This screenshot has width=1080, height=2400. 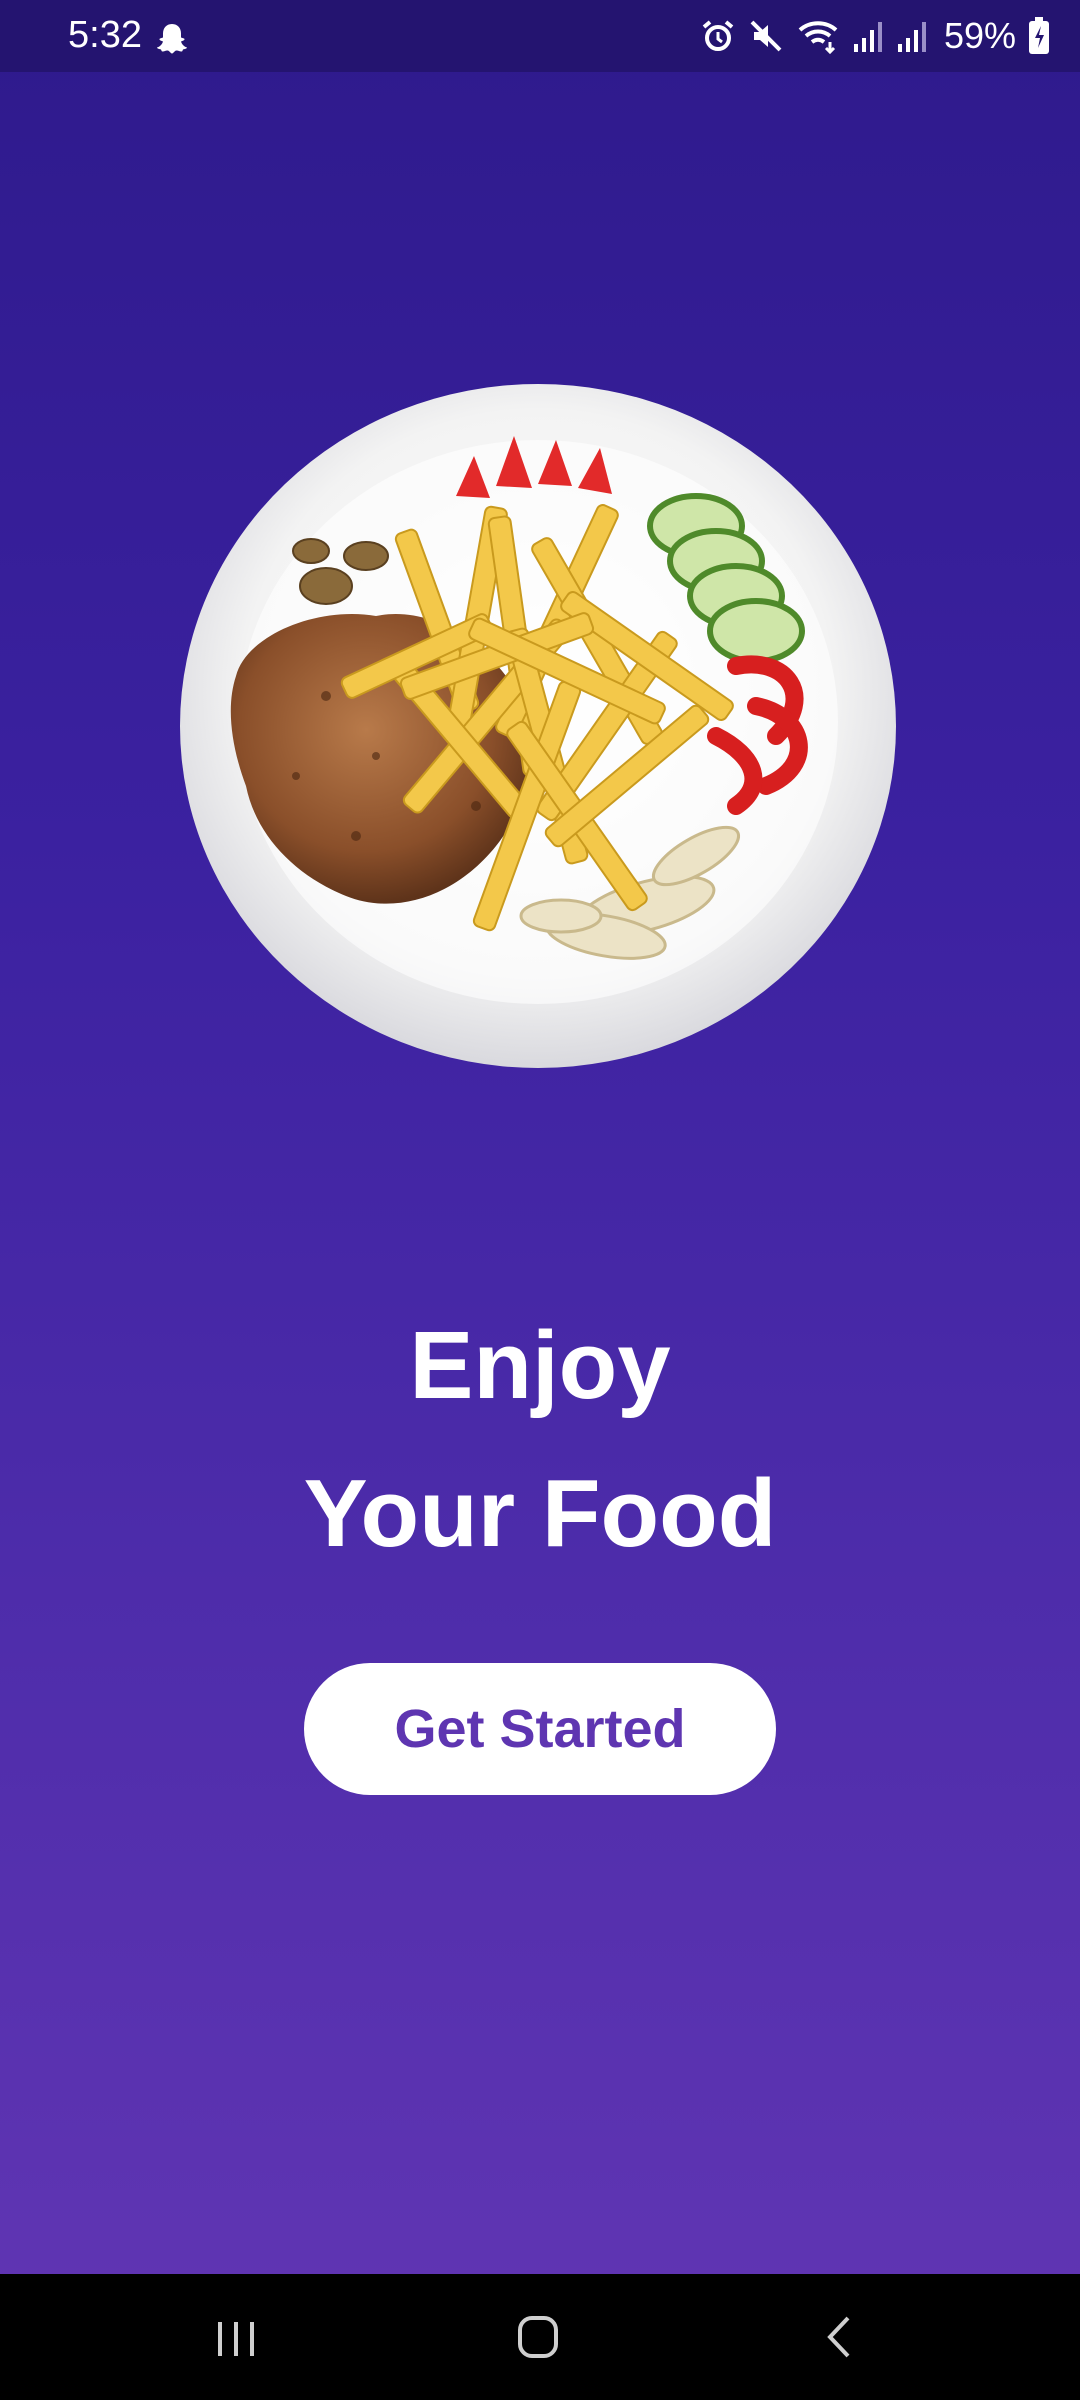 What do you see at coordinates (540, 1365) in the screenshot?
I see `headline-line1: Enjoy` at bounding box center [540, 1365].